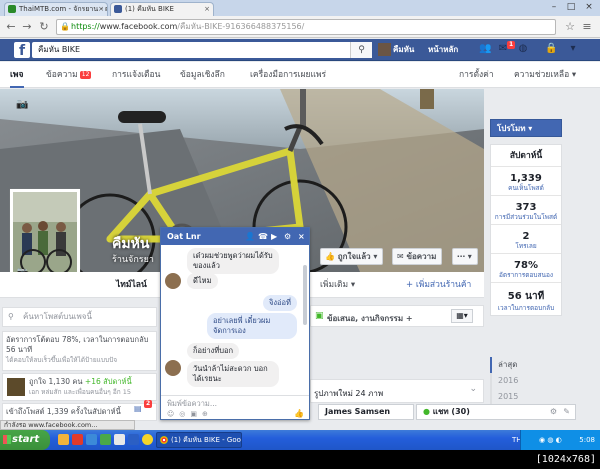  Describe the element at coordinates (7, 439) in the screenshot. I see `windows-flag-icon` at that location.